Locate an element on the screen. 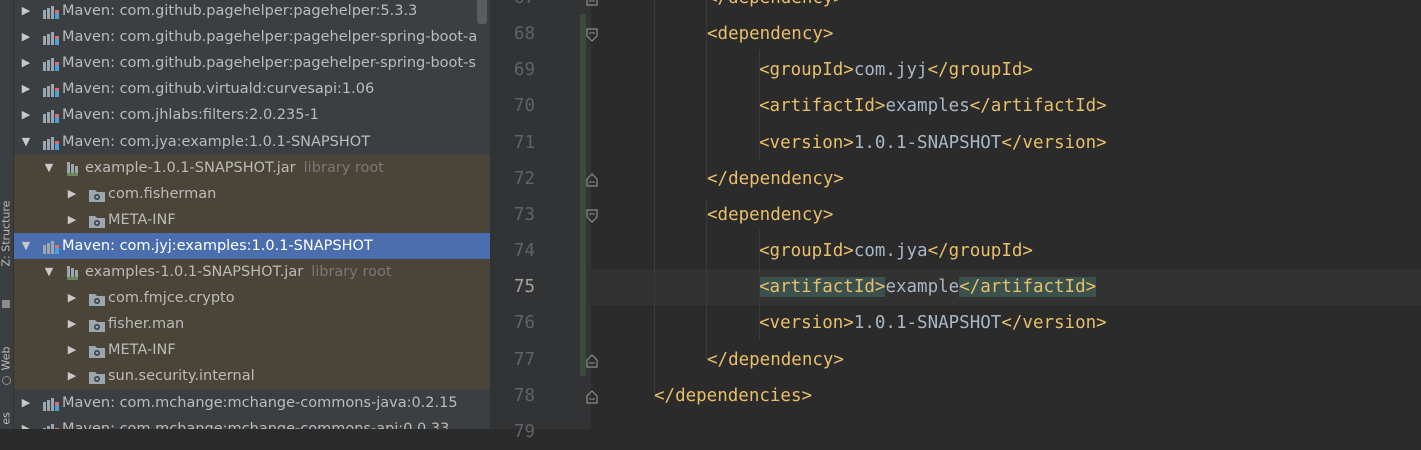 This screenshot has height=450, width=1421. tree-item: ▼ example-1.0.1-SNAPSHOT.jar library root is located at coordinates (252, 167).